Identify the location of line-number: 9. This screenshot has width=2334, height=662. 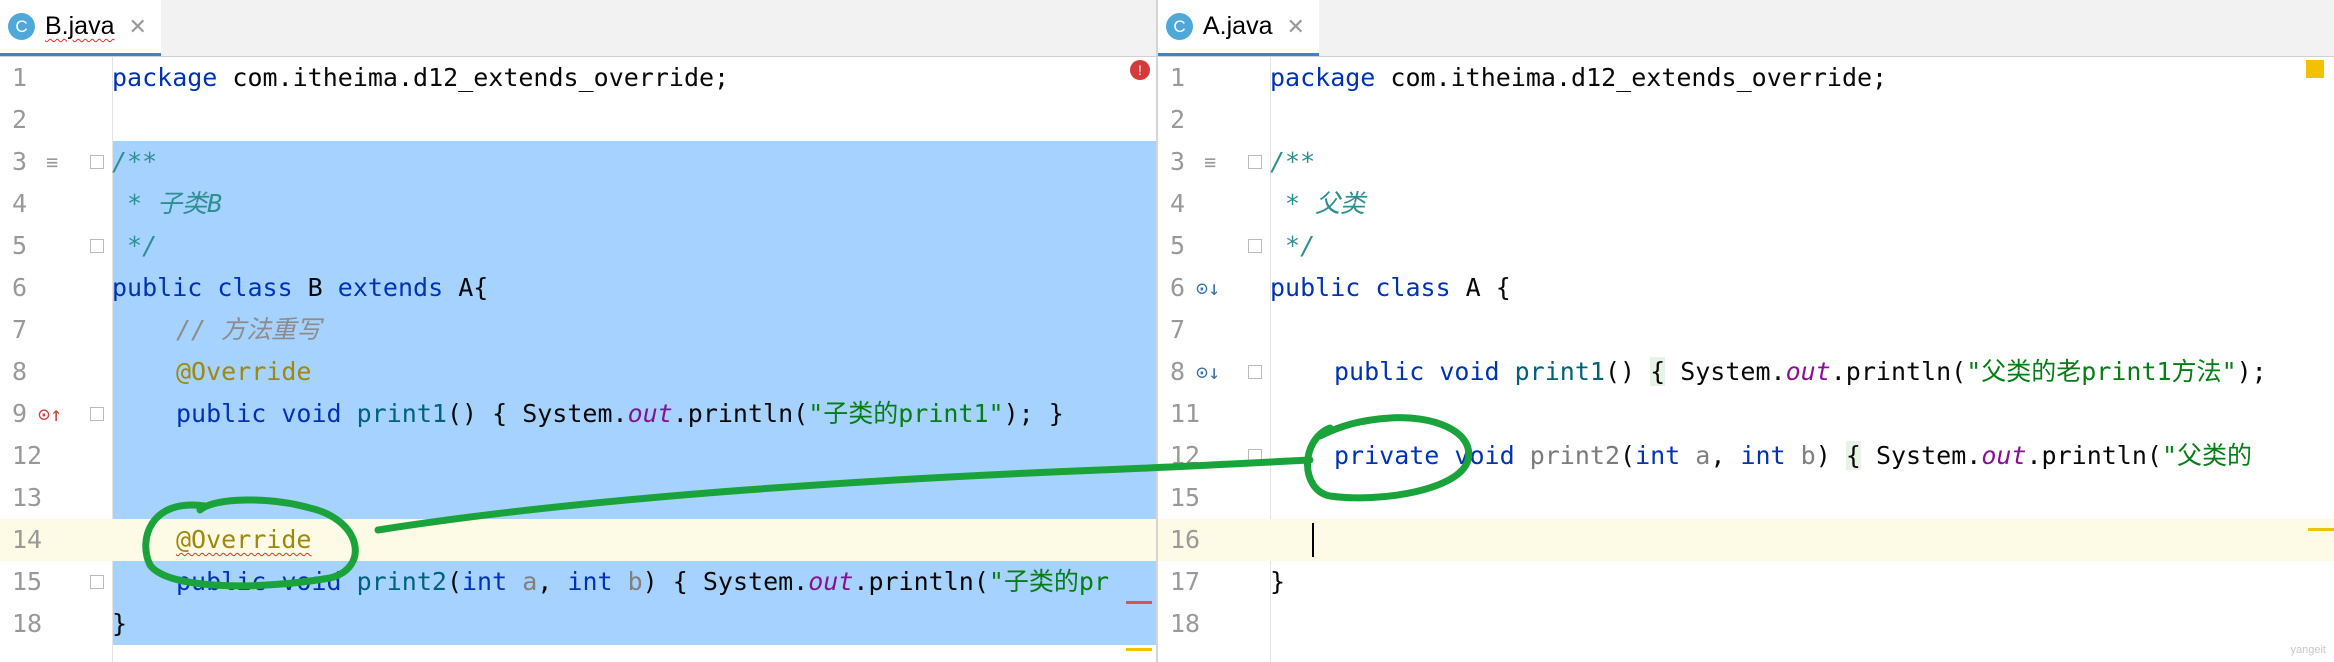
(20, 413).